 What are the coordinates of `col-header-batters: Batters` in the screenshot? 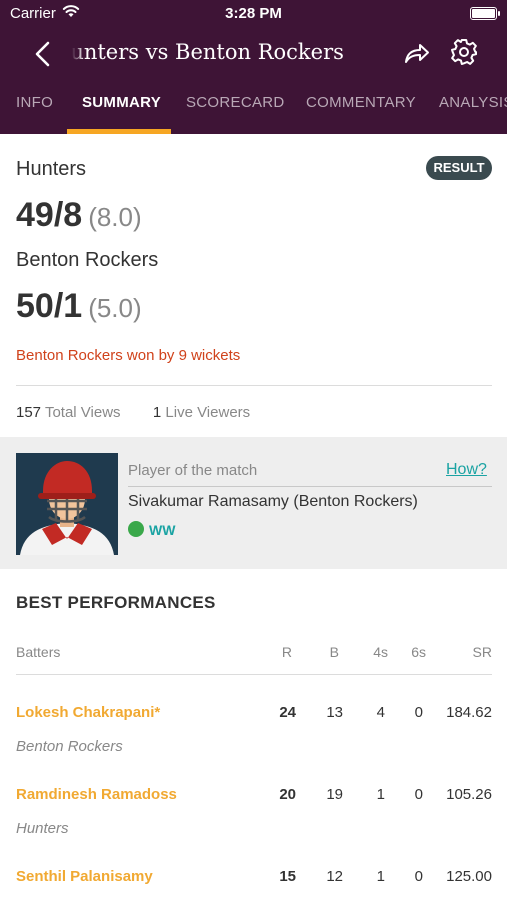 It's located at (38, 652).